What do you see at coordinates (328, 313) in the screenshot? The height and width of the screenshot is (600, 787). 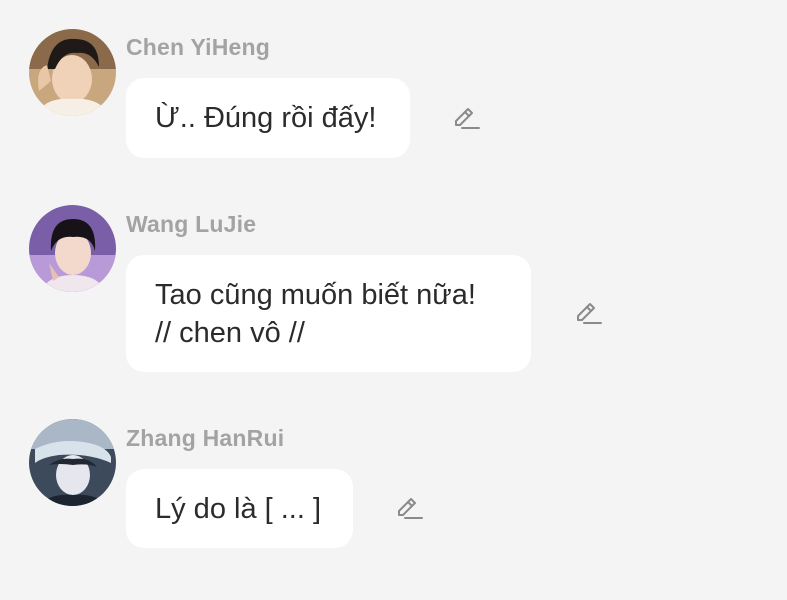 I see `message-bubble: Tao cũng muốn biết nữa! // chen vô //` at bounding box center [328, 313].